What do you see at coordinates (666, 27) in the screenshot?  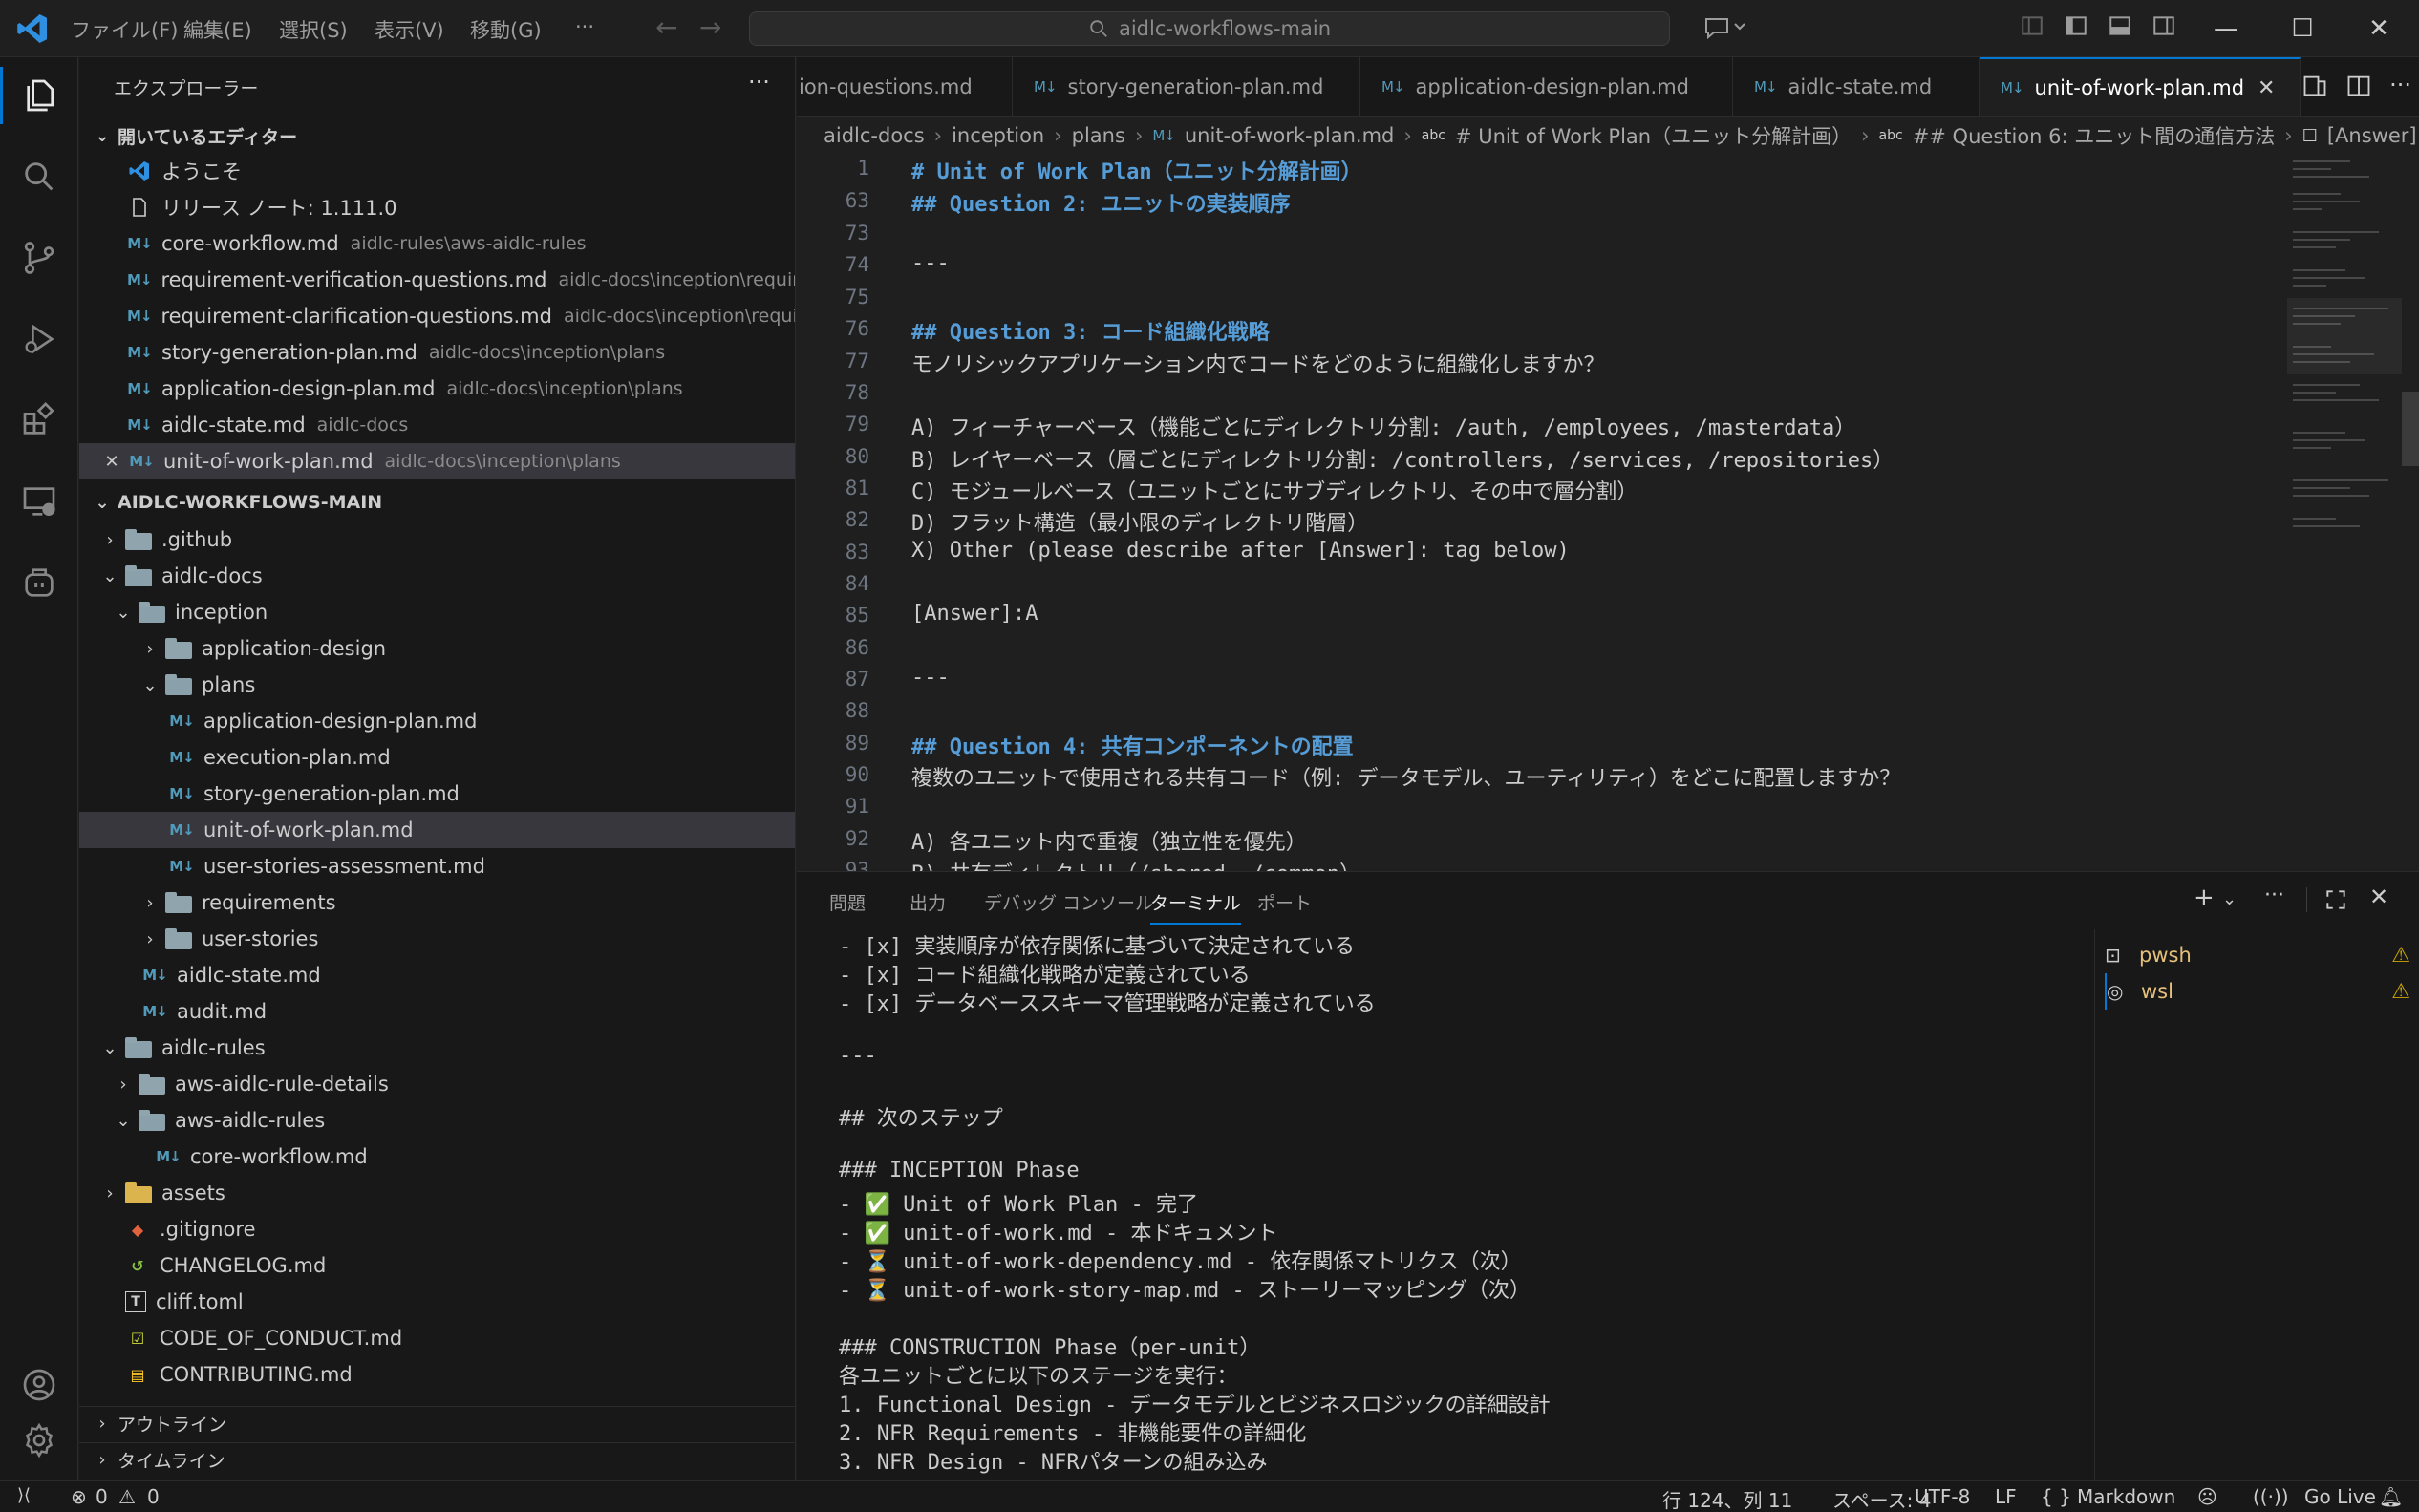 I see `back-arrow-icon: ←` at bounding box center [666, 27].